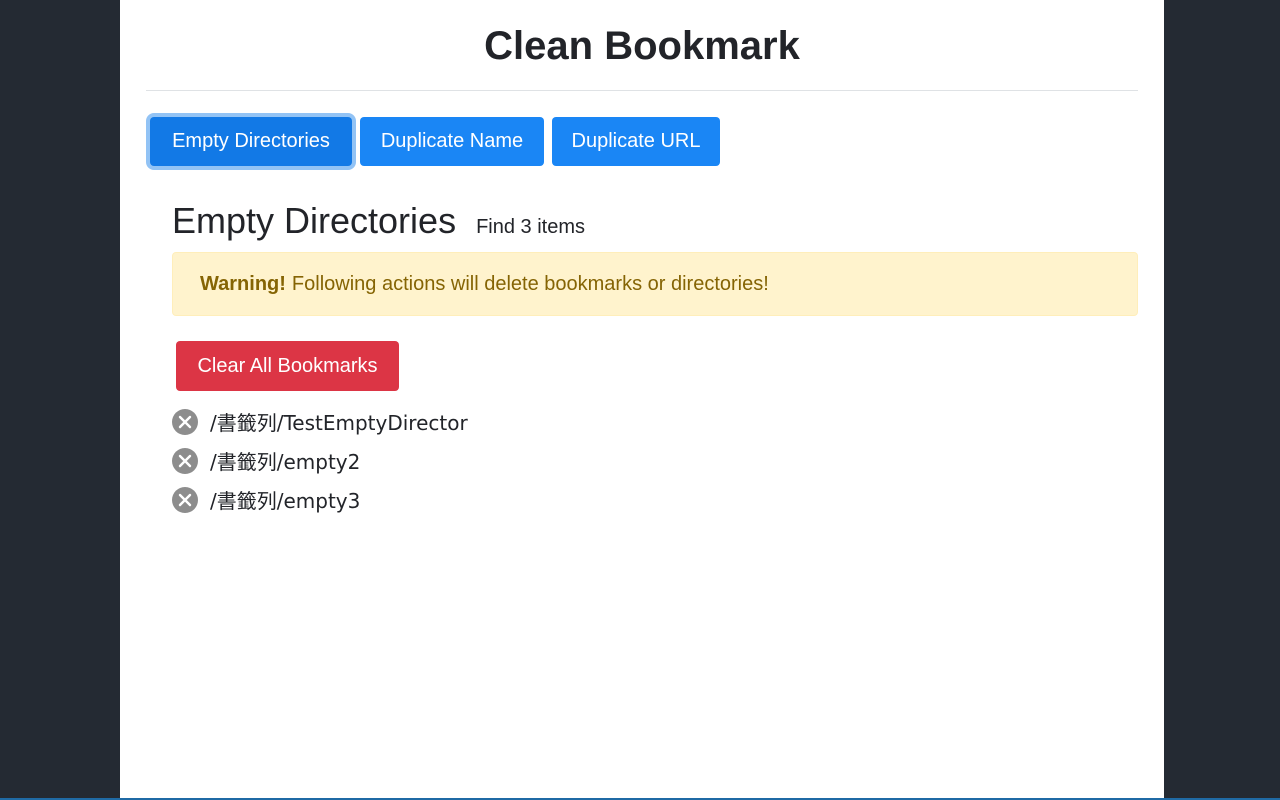  I want to click on tab-duplicate-name: Duplicate Name, so click(452, 141).